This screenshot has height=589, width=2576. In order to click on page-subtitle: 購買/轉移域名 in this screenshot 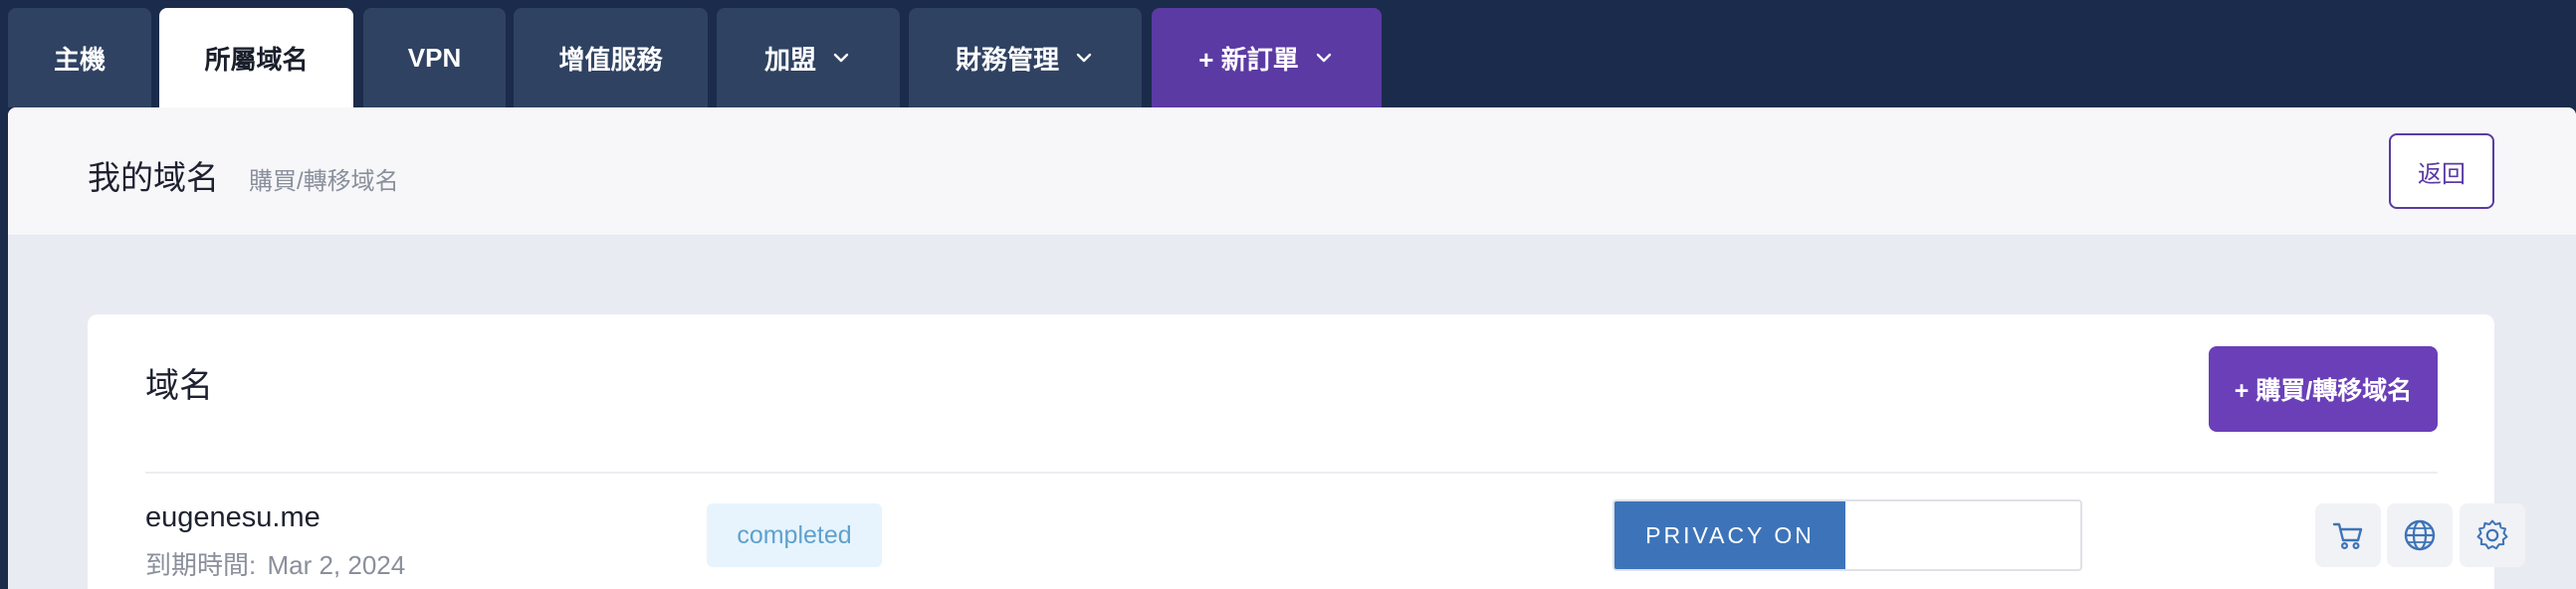, I will do `click(324, 181)`.